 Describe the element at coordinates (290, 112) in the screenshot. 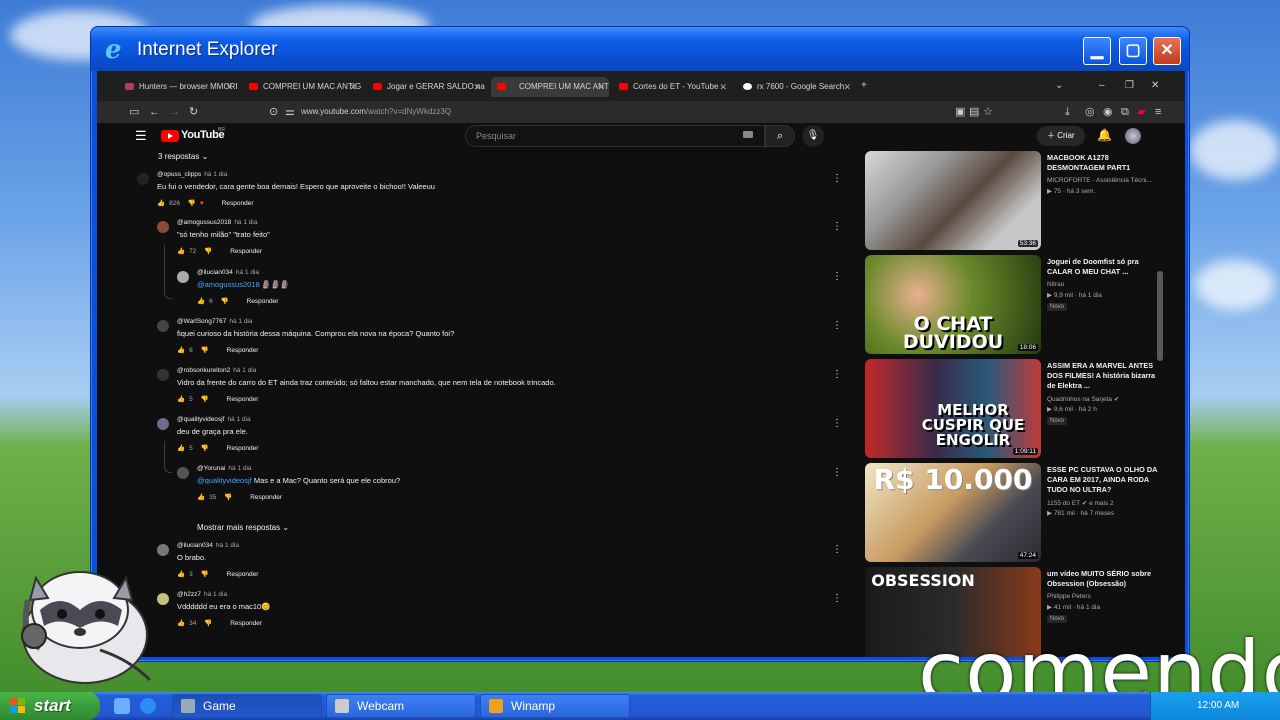

I see `site-settings-icon: ⚌` at that location.